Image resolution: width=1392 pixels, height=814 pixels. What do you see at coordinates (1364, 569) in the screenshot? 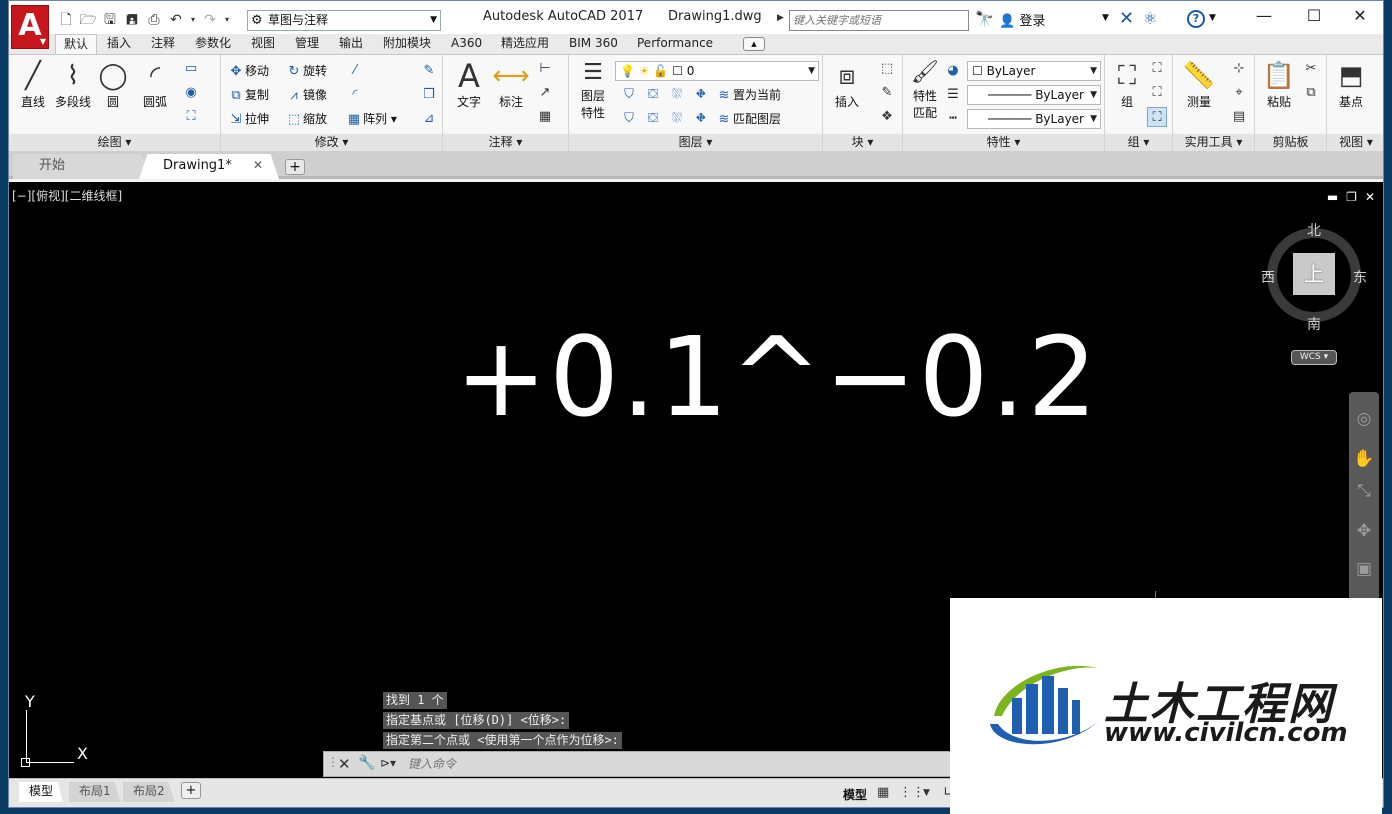
I see `showmotion-icon: ▣` at bounding box center [1364, 569].